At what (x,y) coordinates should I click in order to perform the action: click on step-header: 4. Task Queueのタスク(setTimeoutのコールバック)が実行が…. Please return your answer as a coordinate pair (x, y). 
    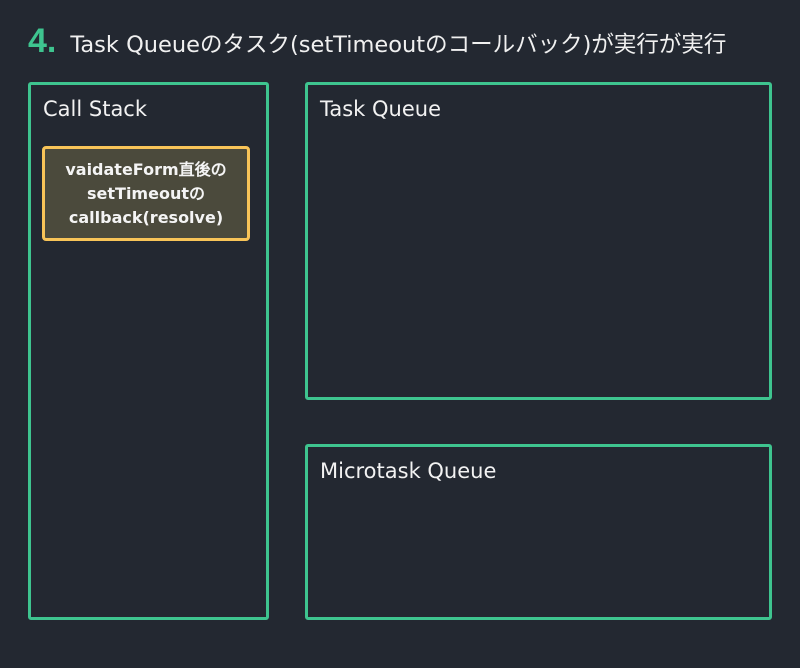
    Looking at the image, I should click on (377, 42).